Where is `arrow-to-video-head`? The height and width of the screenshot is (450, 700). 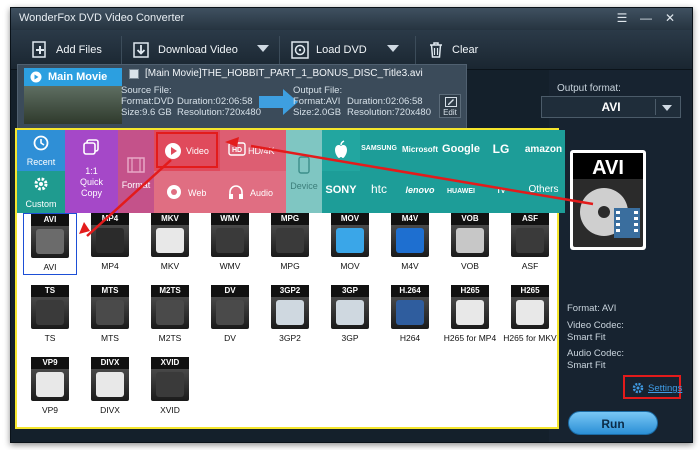 arrow-to-video-head is located at coordinates (232, 142).